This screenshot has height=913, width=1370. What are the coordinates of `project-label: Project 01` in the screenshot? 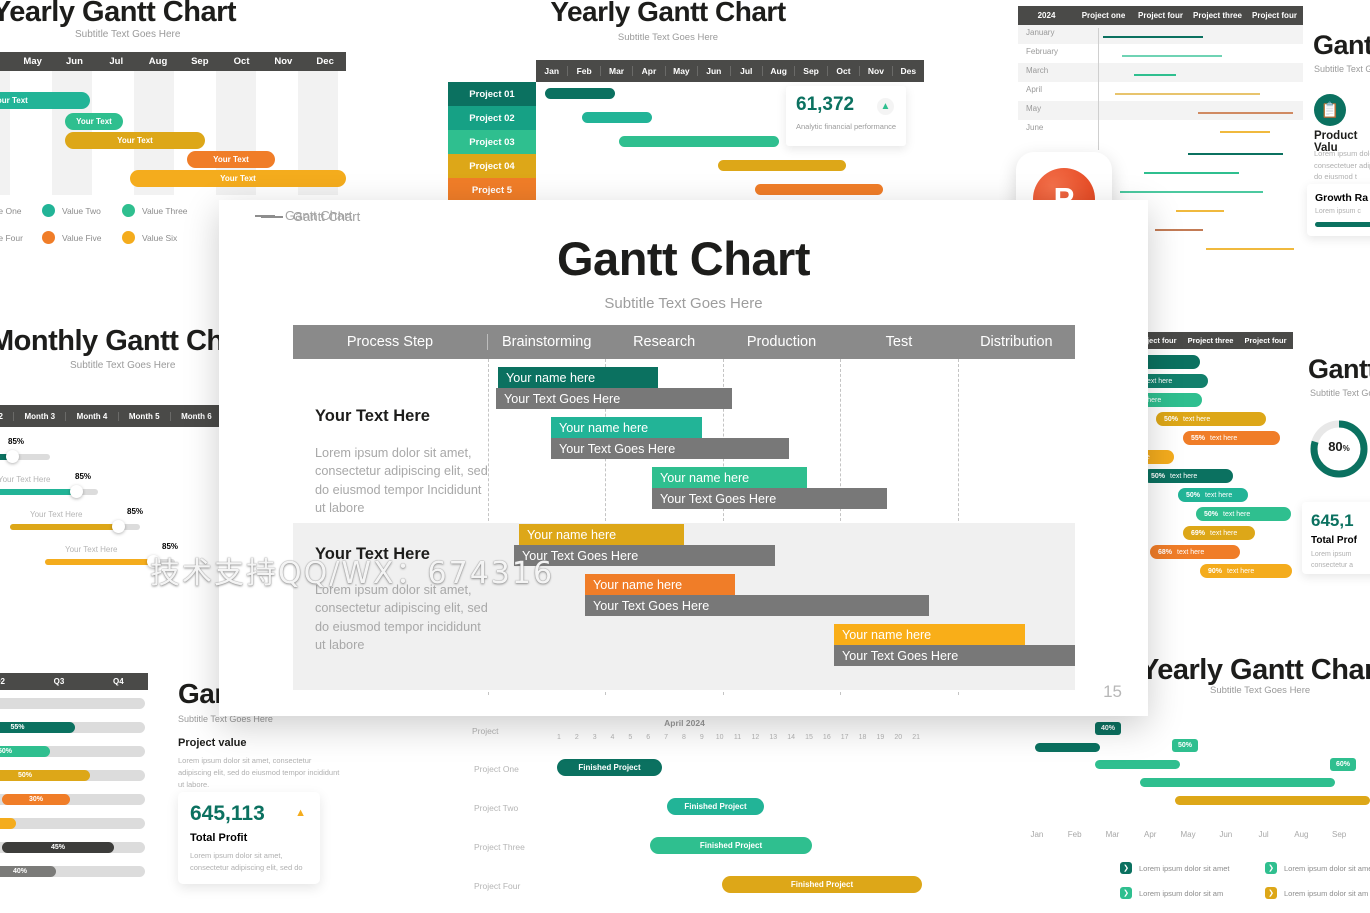 It's located at (492, 94).